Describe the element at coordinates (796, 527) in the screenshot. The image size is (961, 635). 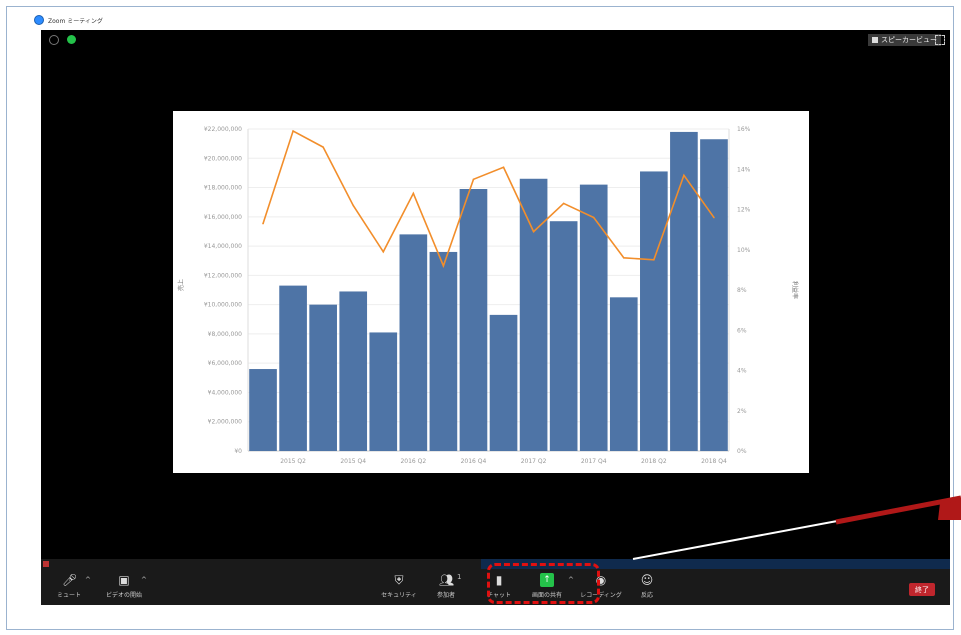
I see `callout-arrow` at that location.